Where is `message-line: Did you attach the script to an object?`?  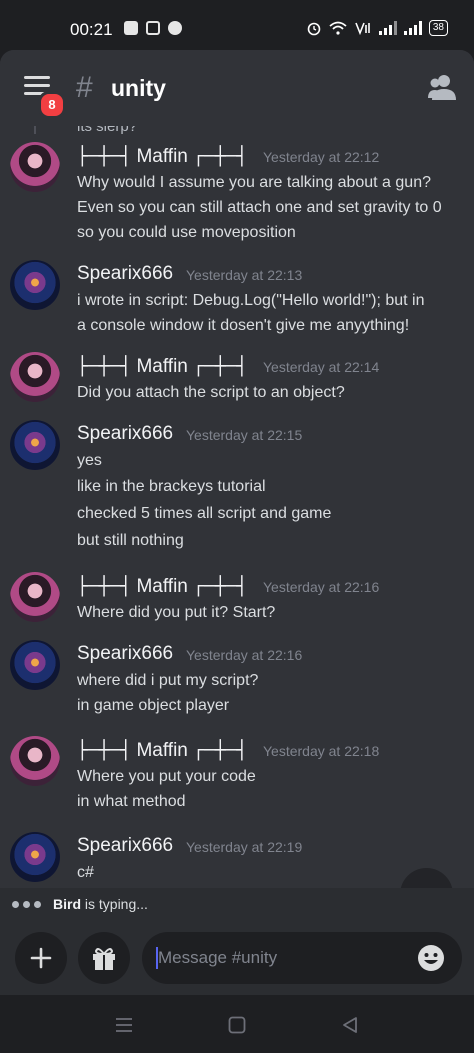
message-line: Did you attach the script to an object? is located at coordinates (211, 392).